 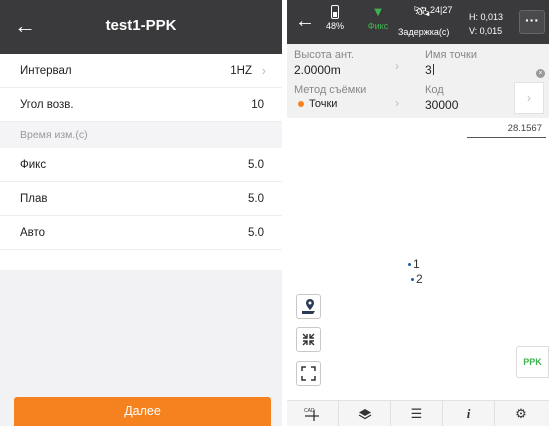 What do you see at coordinates (378, 11) in the screenshot?
I see `receiver-icon: ▼` at bounding box center [378, 11].